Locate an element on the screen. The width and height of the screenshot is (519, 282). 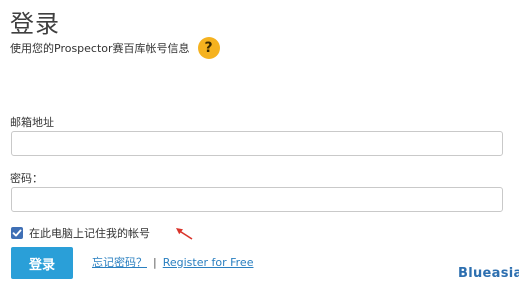
subtitle: 使用您的Prospector赛百库帐号信息 is located at coordinates (100, 48).